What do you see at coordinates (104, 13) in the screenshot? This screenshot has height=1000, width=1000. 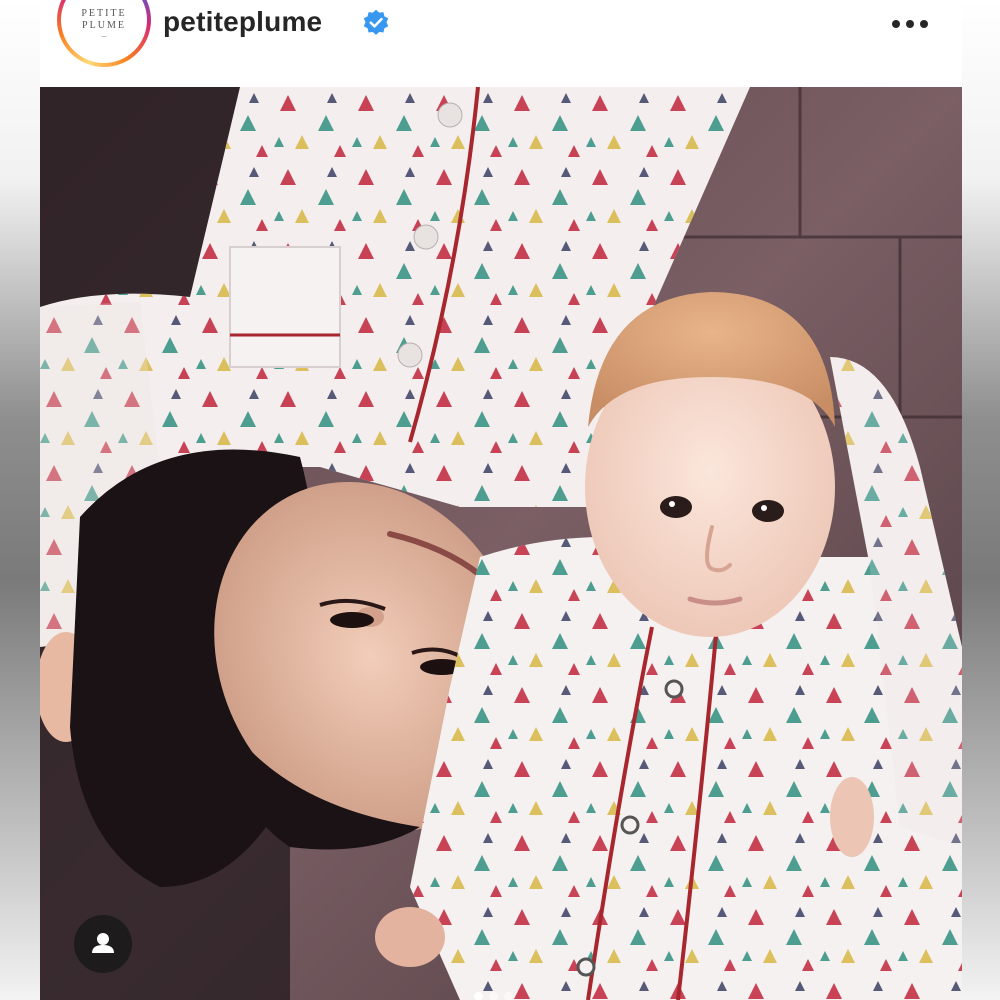 I see `avatar-logo-line1: PETITE` at bounding box center [104, 13].